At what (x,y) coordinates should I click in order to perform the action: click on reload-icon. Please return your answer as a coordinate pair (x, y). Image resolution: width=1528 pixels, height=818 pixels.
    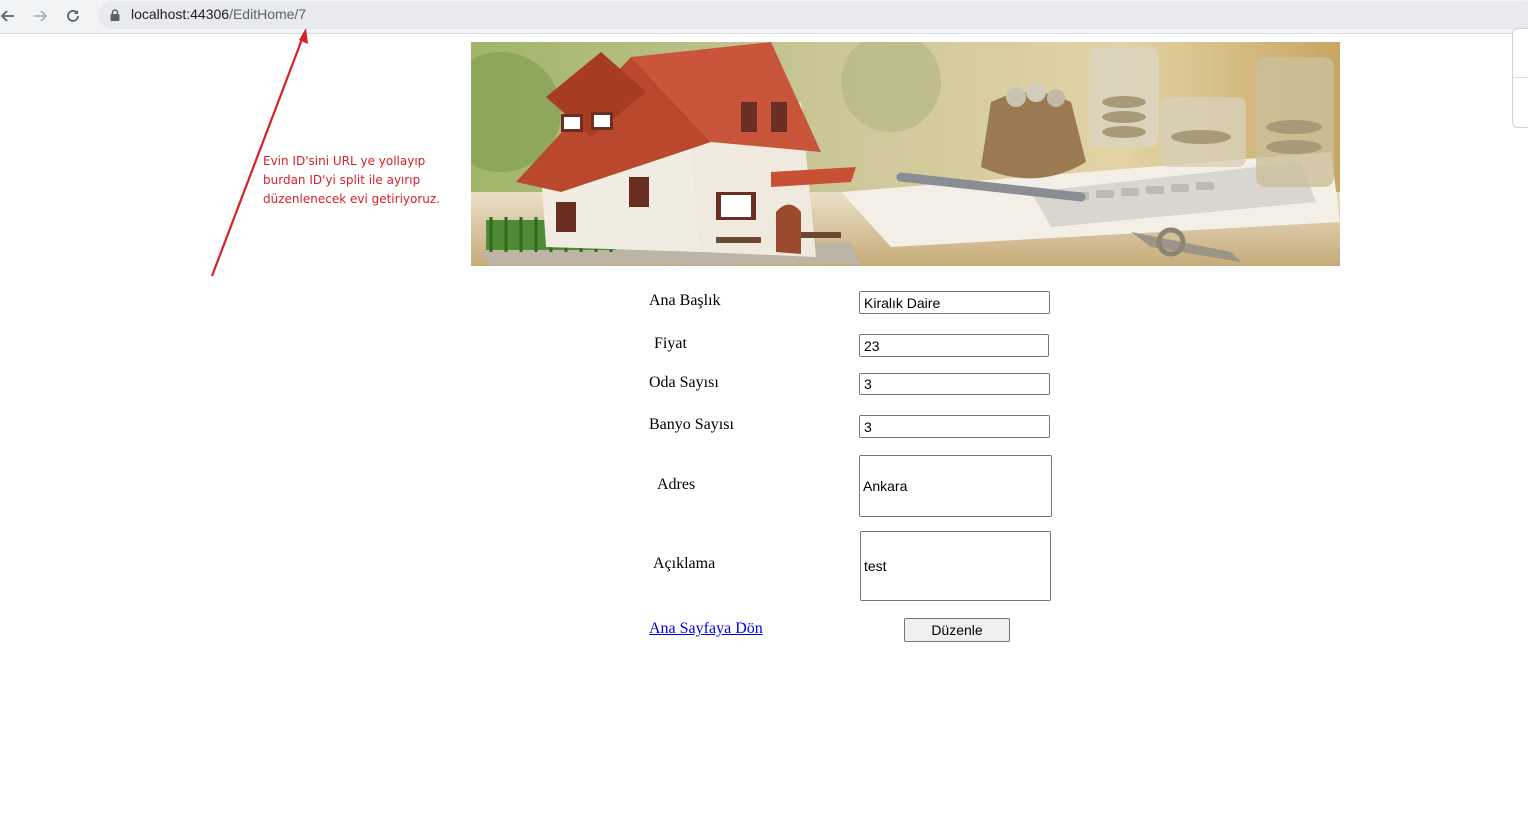
    Looking at the image, I should click on (73, 16).